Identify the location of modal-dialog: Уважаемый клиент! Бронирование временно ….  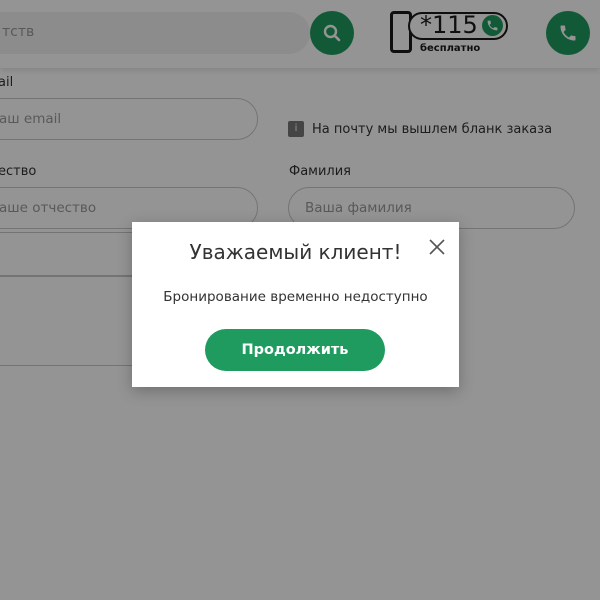
(295, 304).